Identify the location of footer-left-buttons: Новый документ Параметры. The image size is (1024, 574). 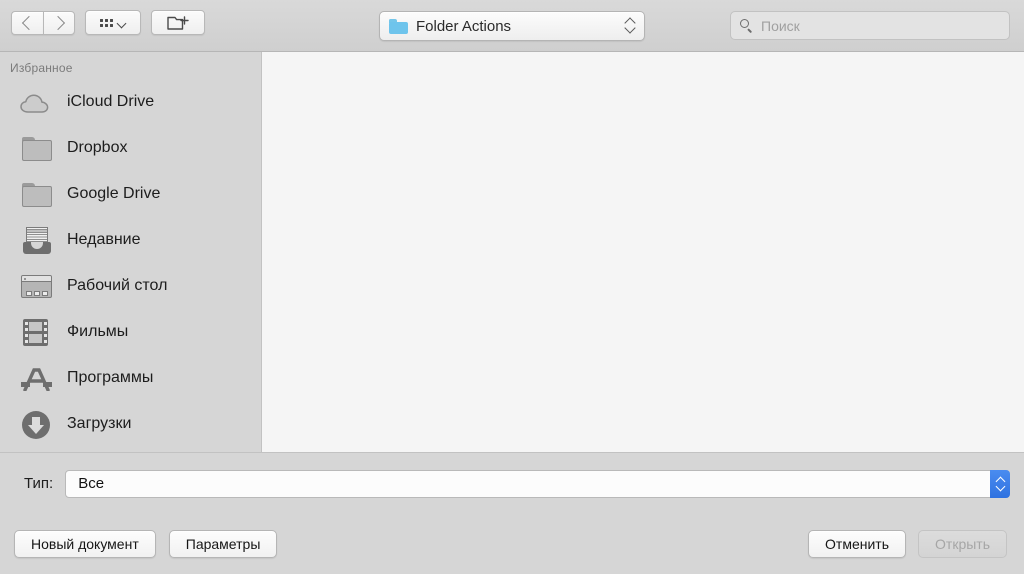
(146, 544).